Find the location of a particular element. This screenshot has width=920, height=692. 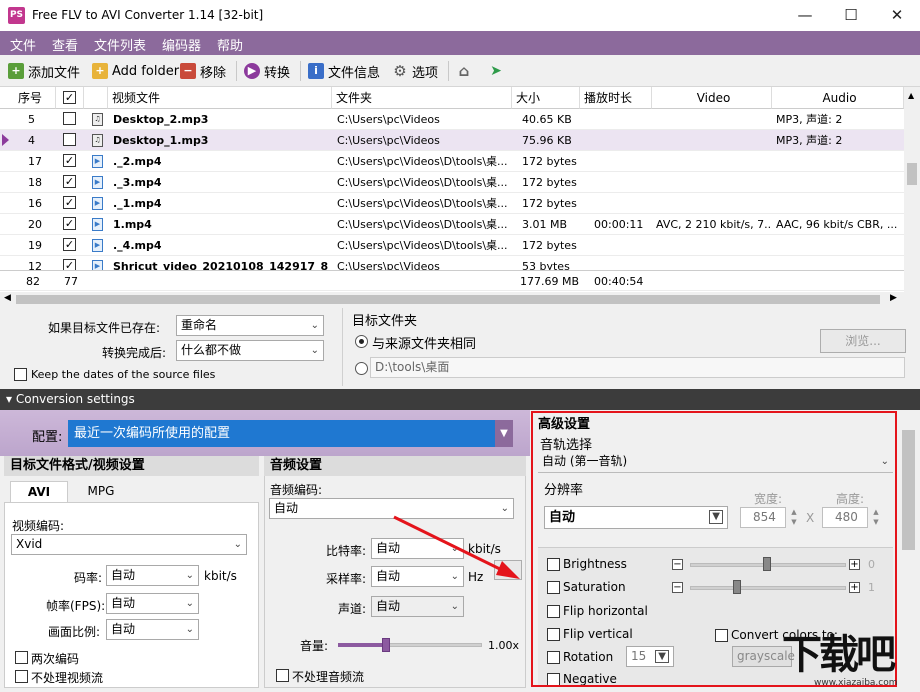

check-all-checkbox: ✓ is located at coordinates (69, 97).